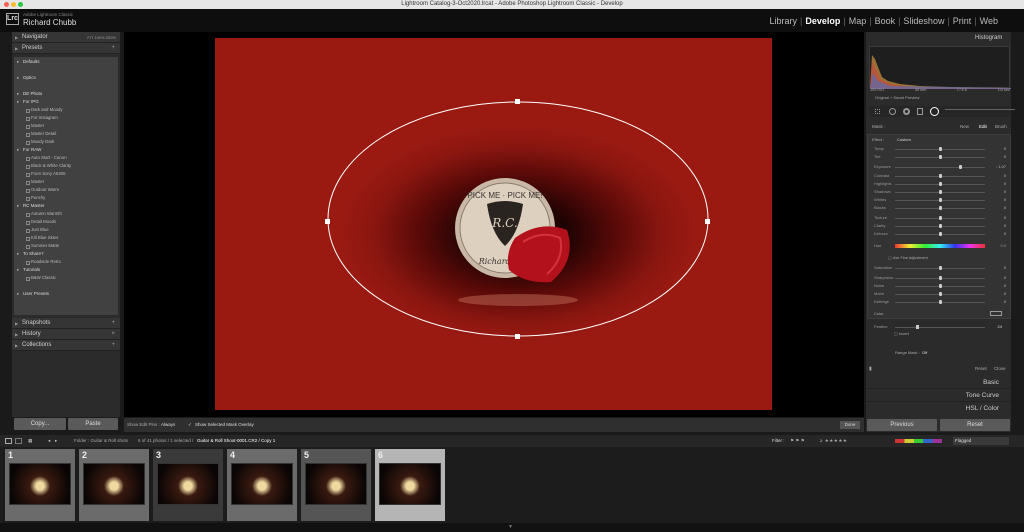  Describe the element at coordinates (1000, 368) in the screenshot. I see `mask-close-button: Close` at that location.